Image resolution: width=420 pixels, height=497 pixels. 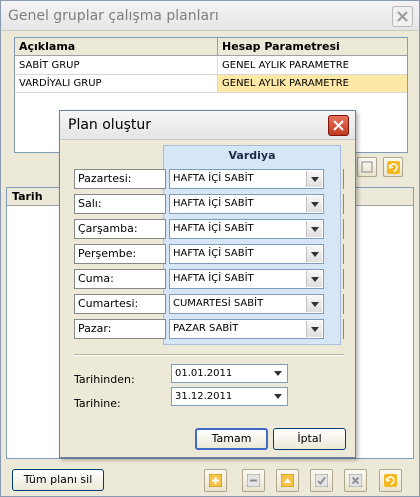 I want to click on day-label-pazar: Pazar:, so click(x=120, y=329).